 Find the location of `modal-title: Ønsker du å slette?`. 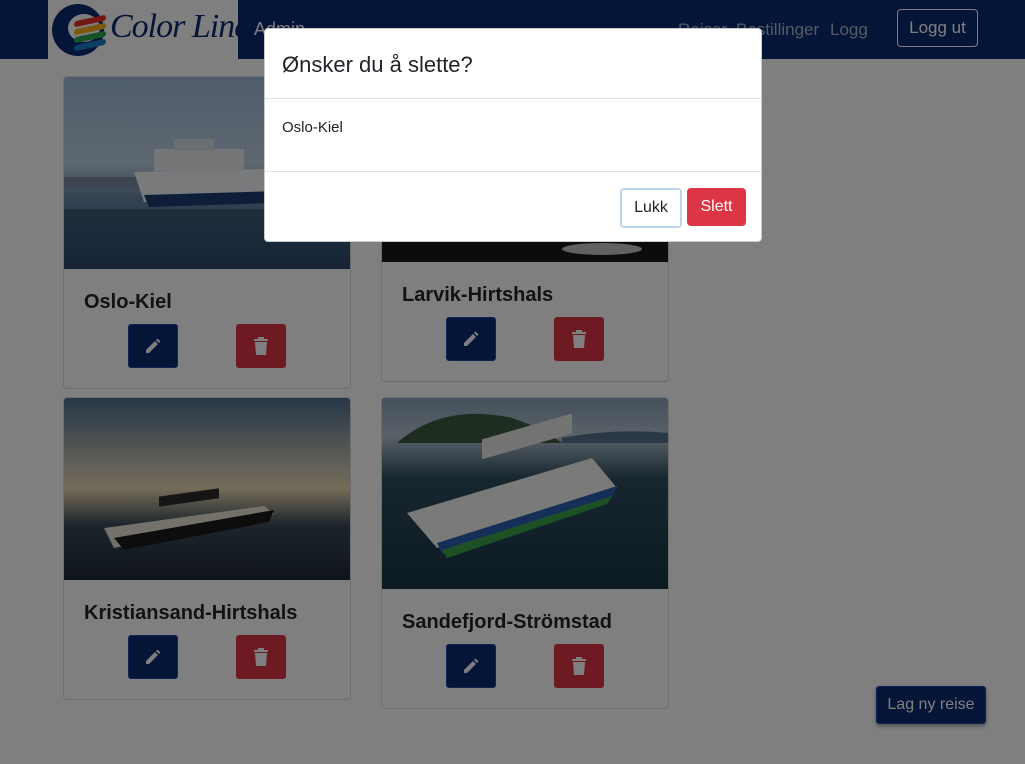

modal-title: Ønsker du å slette? is located at coordinates (377, 64).